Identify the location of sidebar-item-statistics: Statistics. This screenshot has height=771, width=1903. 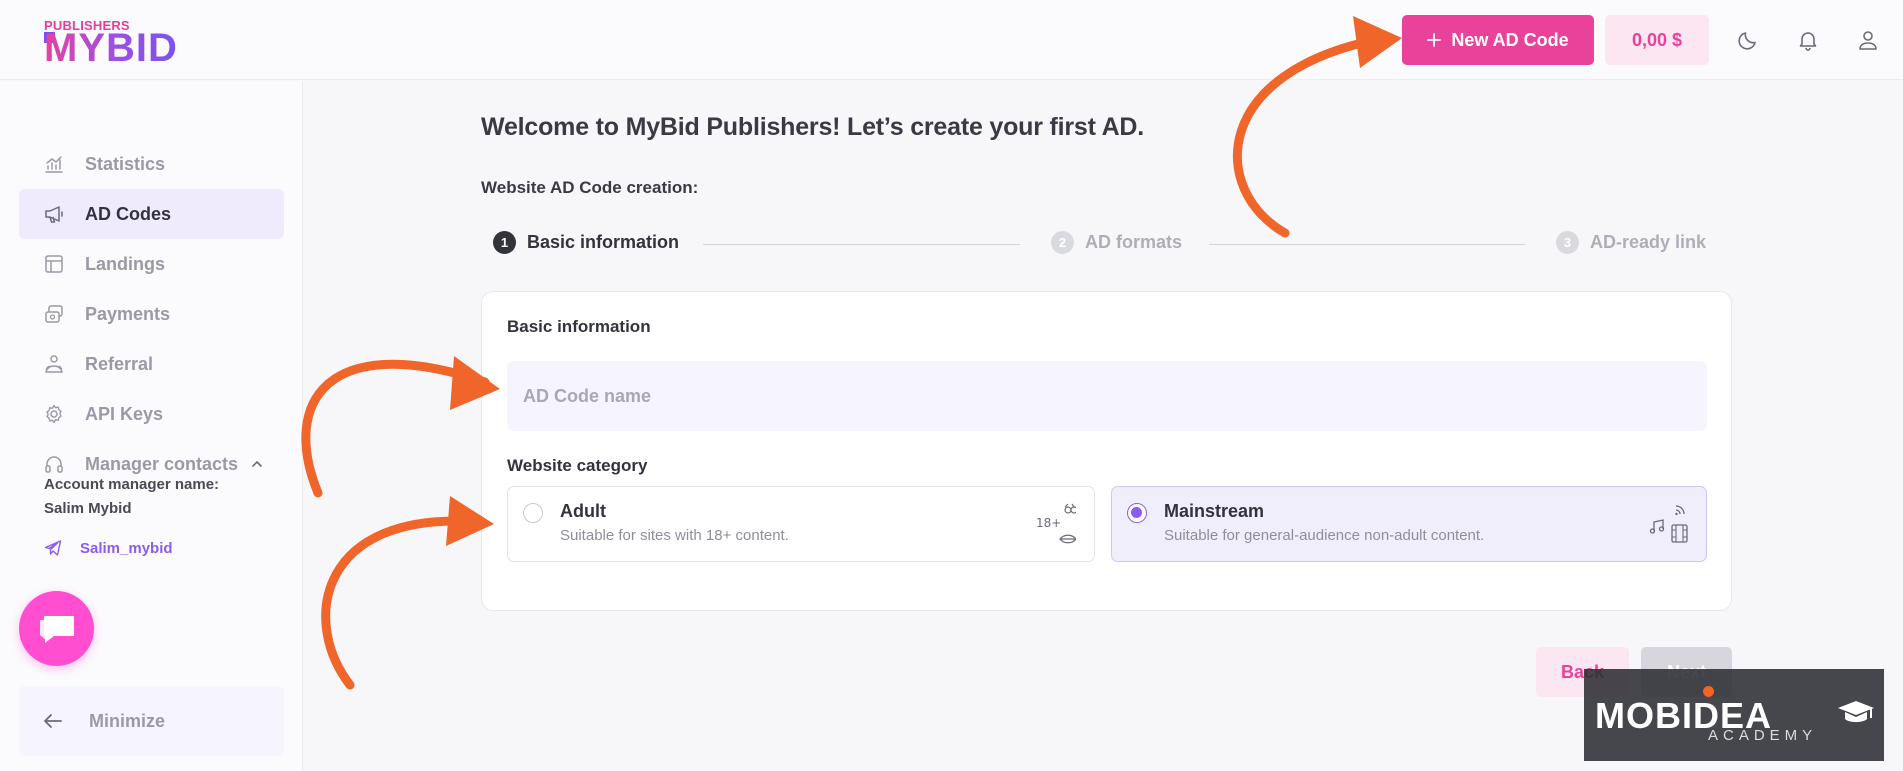
(151, 164).